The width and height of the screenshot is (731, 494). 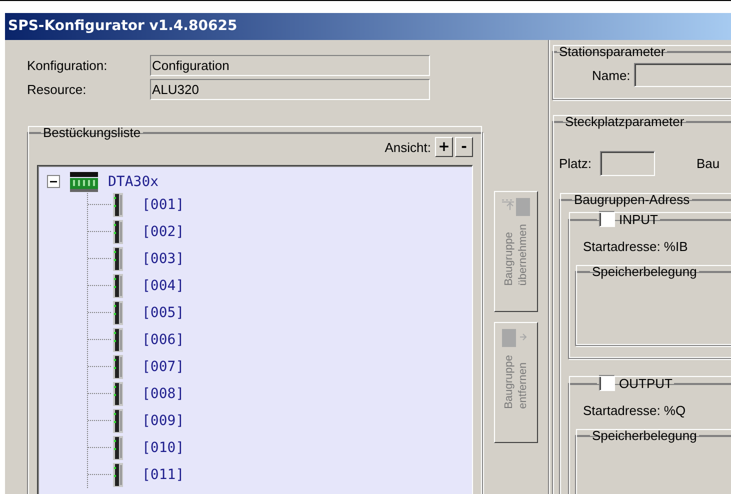 What do you see at coordinates (290, 65) in the screenshot?
I see `read-only-field: Configuration` at bounding box center [290, 65].